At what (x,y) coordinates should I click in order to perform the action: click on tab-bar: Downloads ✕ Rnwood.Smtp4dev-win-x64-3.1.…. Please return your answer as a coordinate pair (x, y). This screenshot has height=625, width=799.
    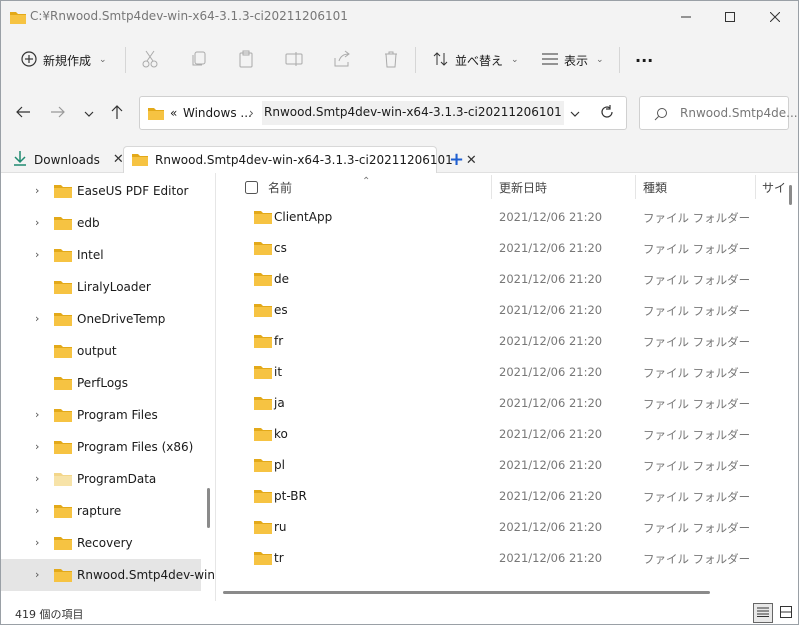
    Looking at the image, I should click on (399, 157).